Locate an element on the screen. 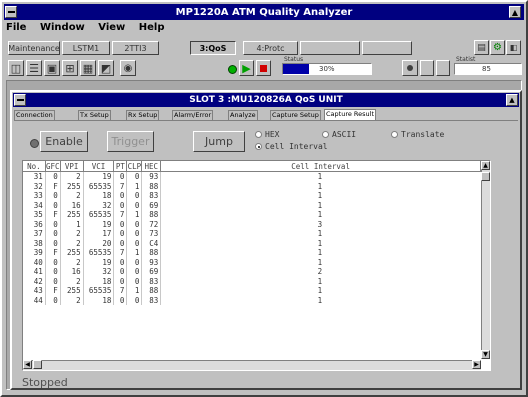 This screenshot has height=397, width=528. start-button: ▶ is located at coordinates (246, 68).